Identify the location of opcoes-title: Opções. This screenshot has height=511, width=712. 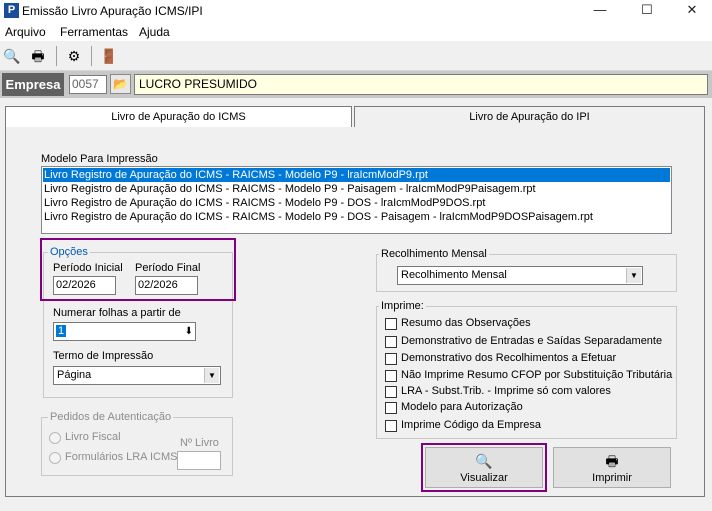
(69, 252).